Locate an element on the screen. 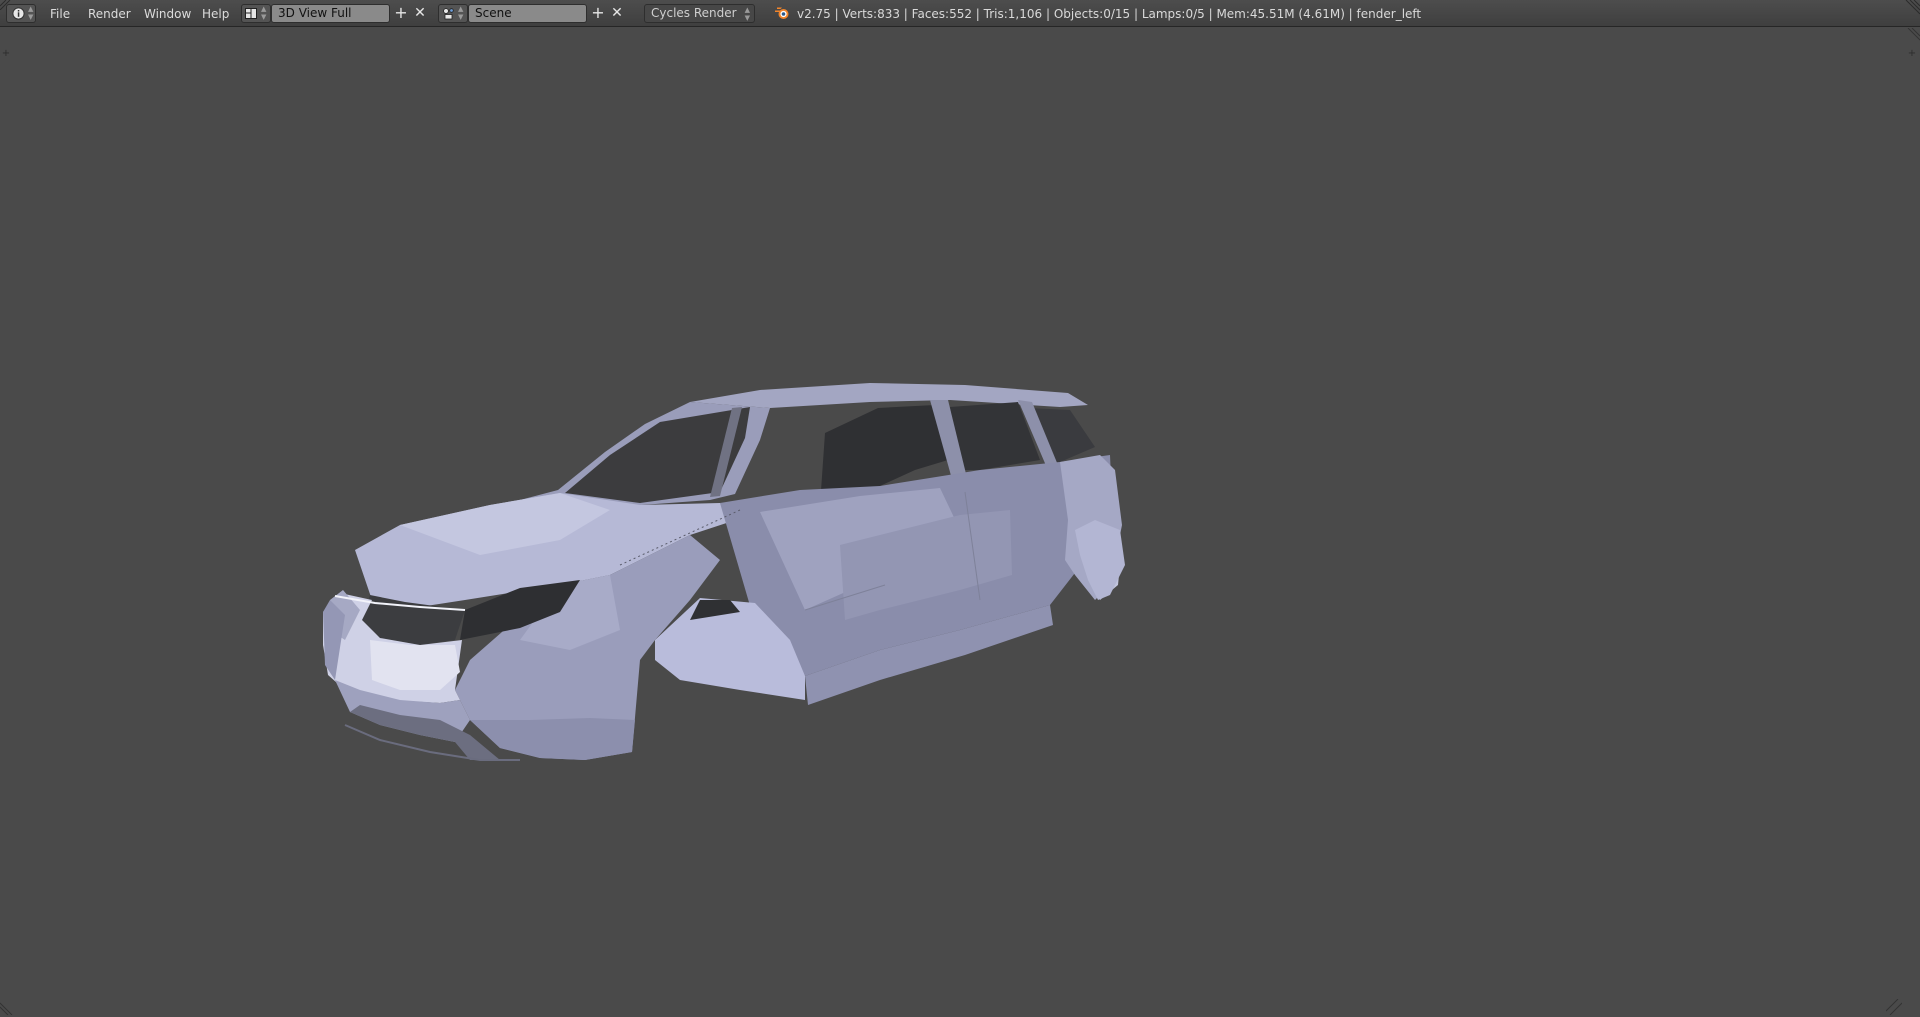 This screenshot has width=1920, height=1017. scene-field: Scene is located at coordinates (527, 13).